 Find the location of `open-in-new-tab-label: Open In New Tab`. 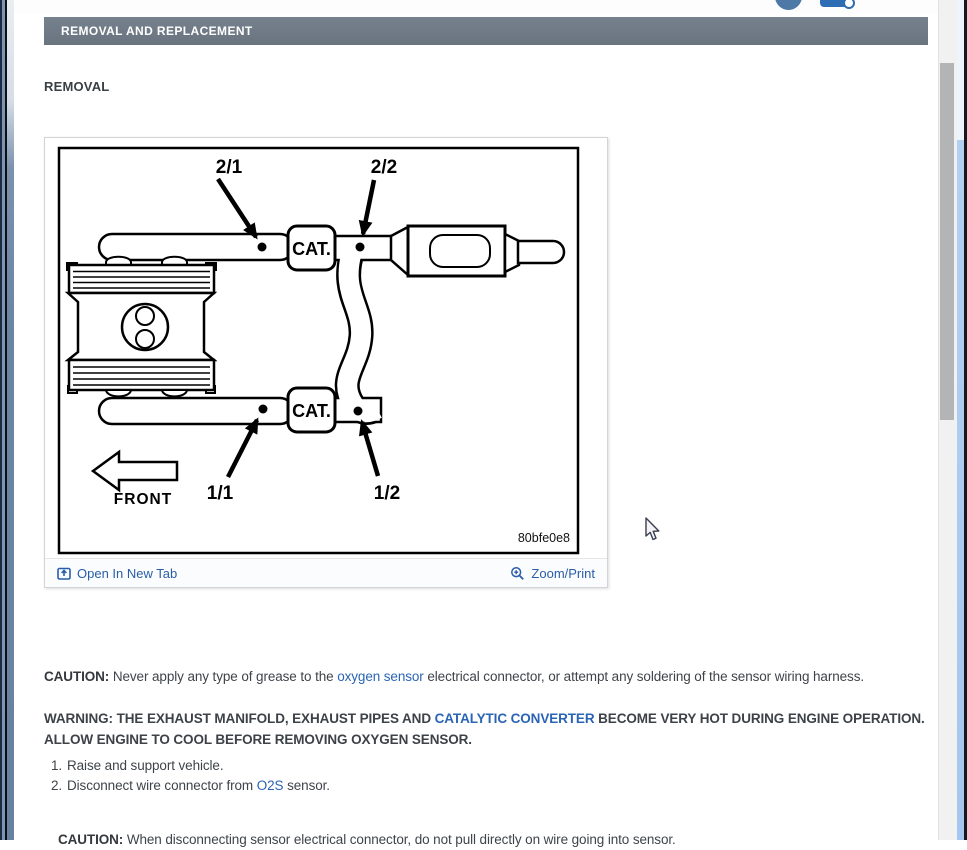

open-in-new-tab-label: Open In New Tab is located at coordinates (127, 573).